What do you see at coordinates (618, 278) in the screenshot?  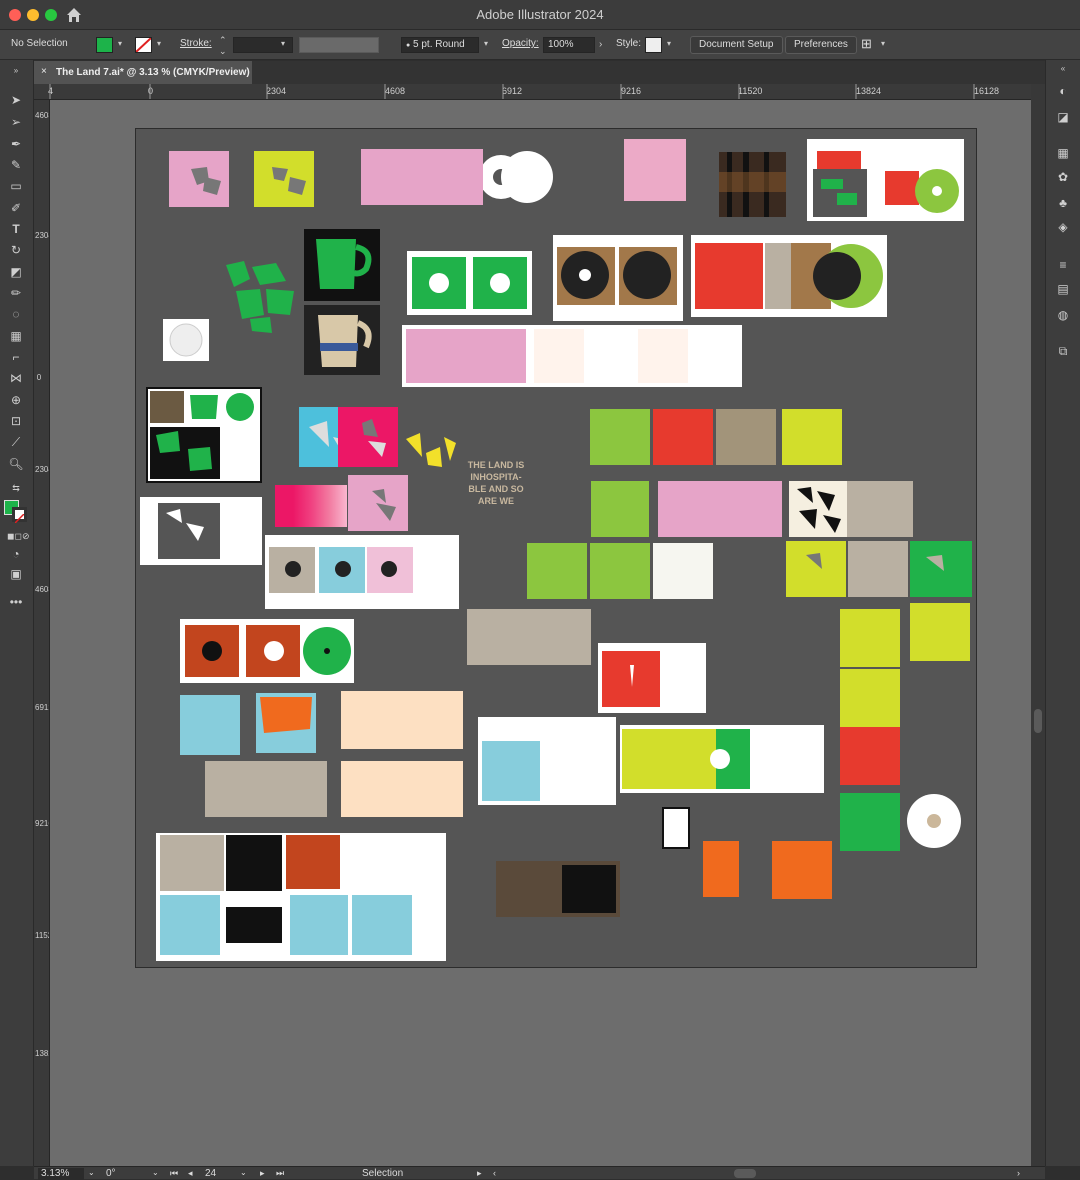 I see `artwork-brown-vinyl` at bounding box center [618, 278].